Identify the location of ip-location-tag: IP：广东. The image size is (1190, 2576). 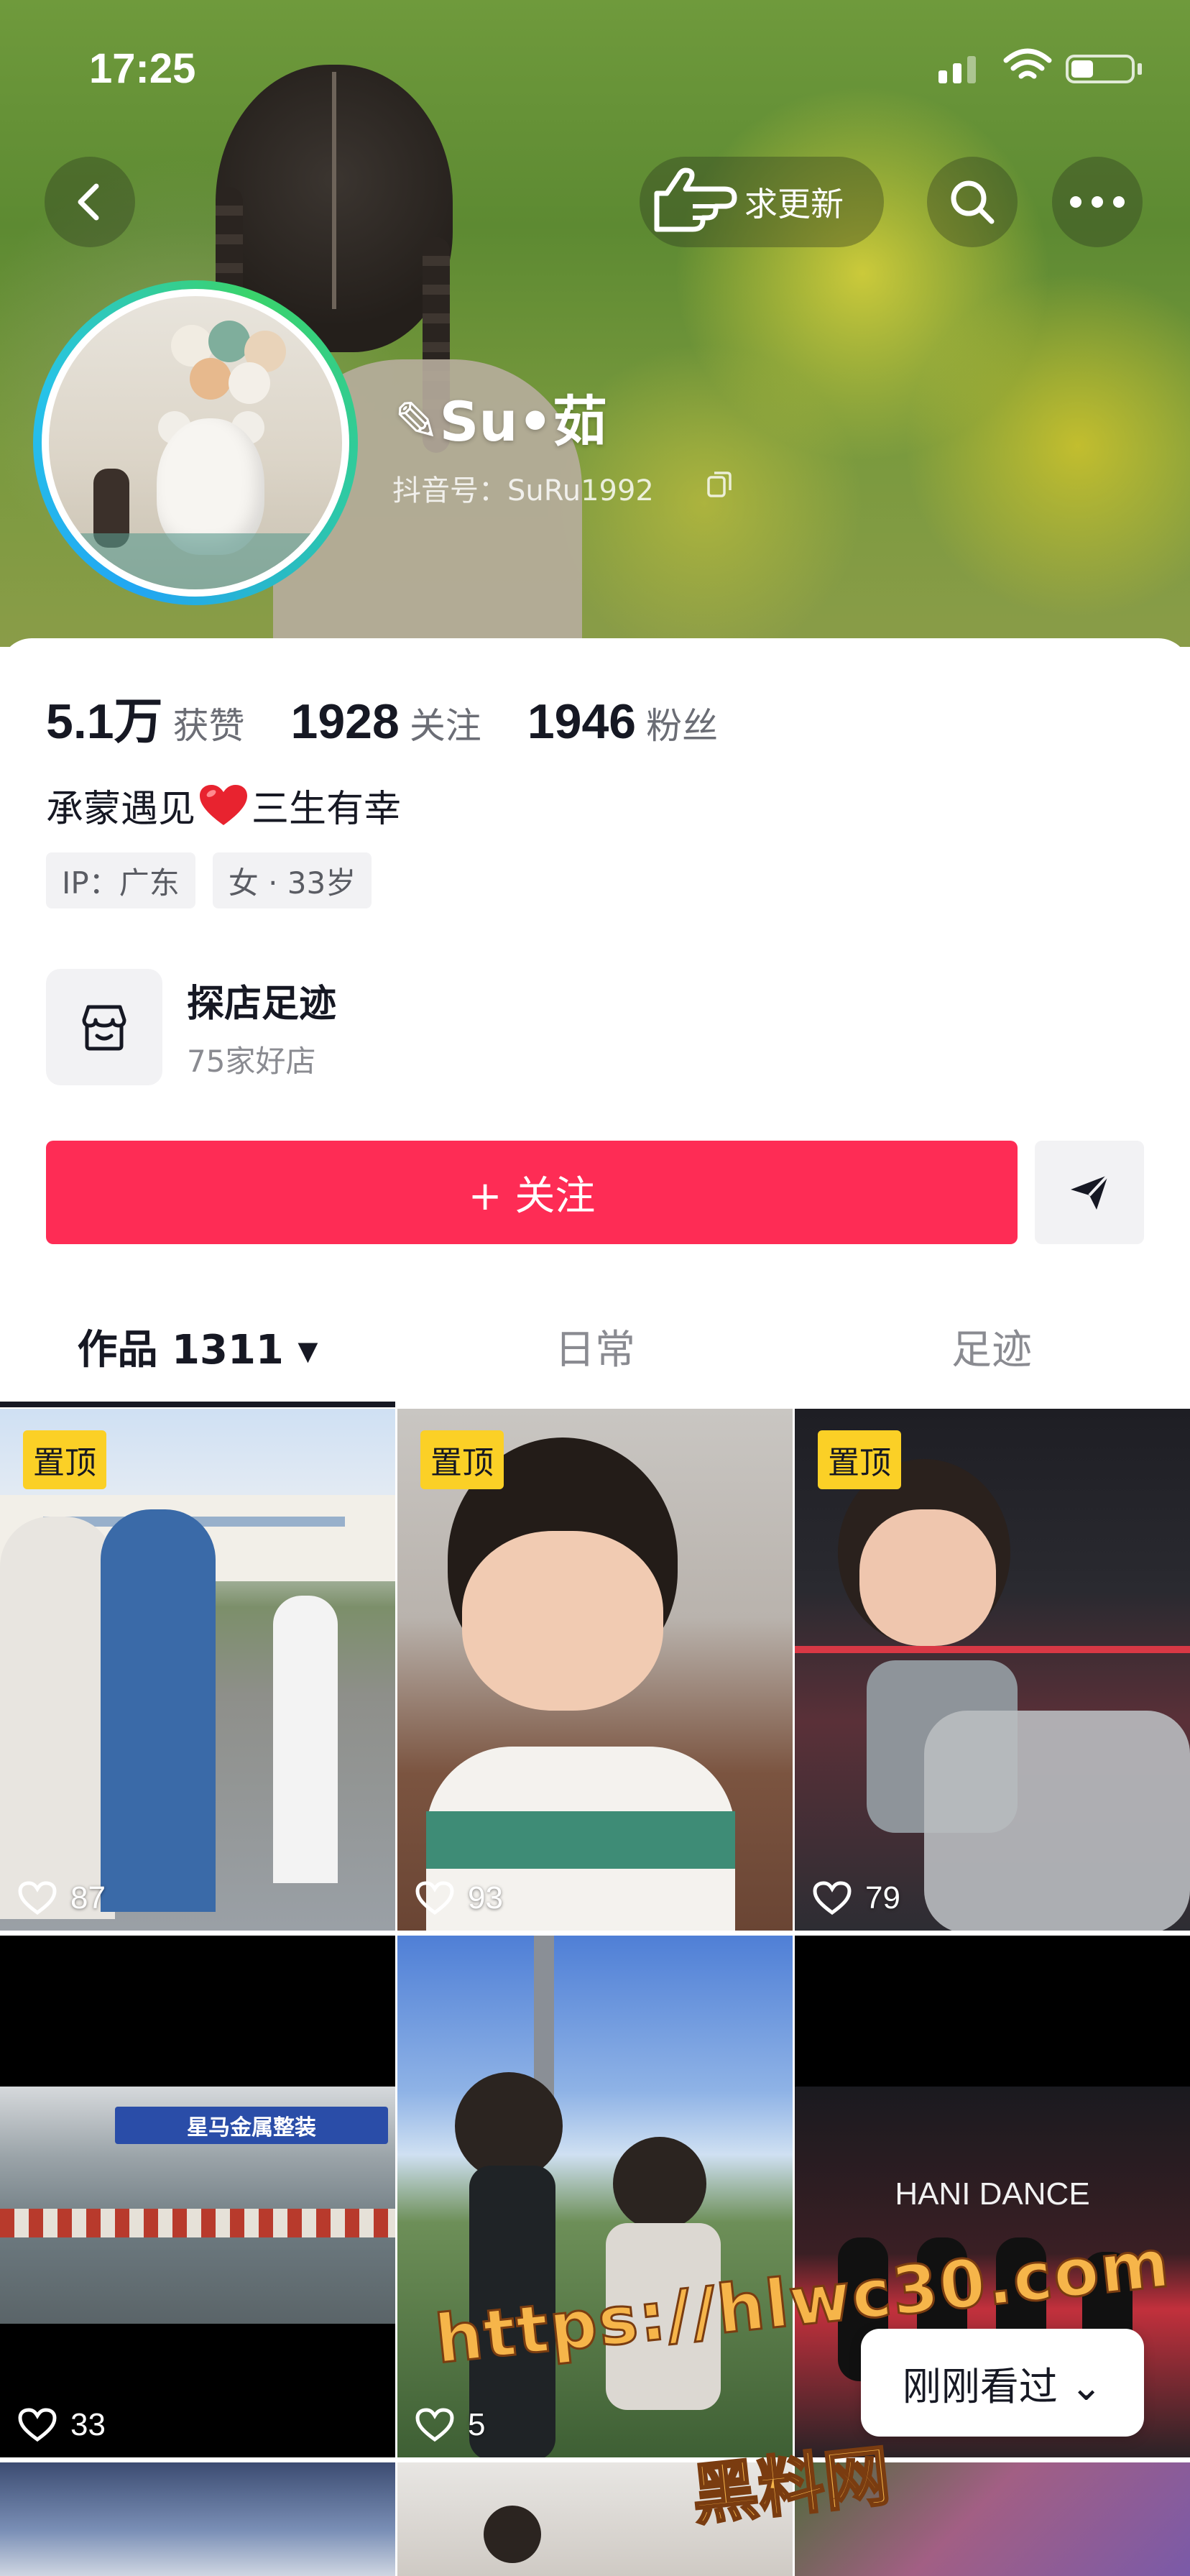
(120, 880).